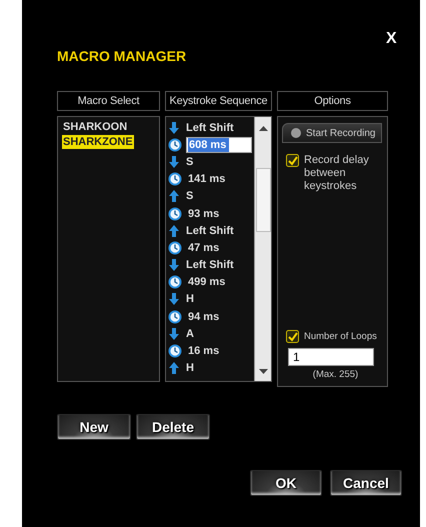 This screenshot has height=527, width=426. I want to click on window-title: MACRO MANAGER, so click(122, 56).